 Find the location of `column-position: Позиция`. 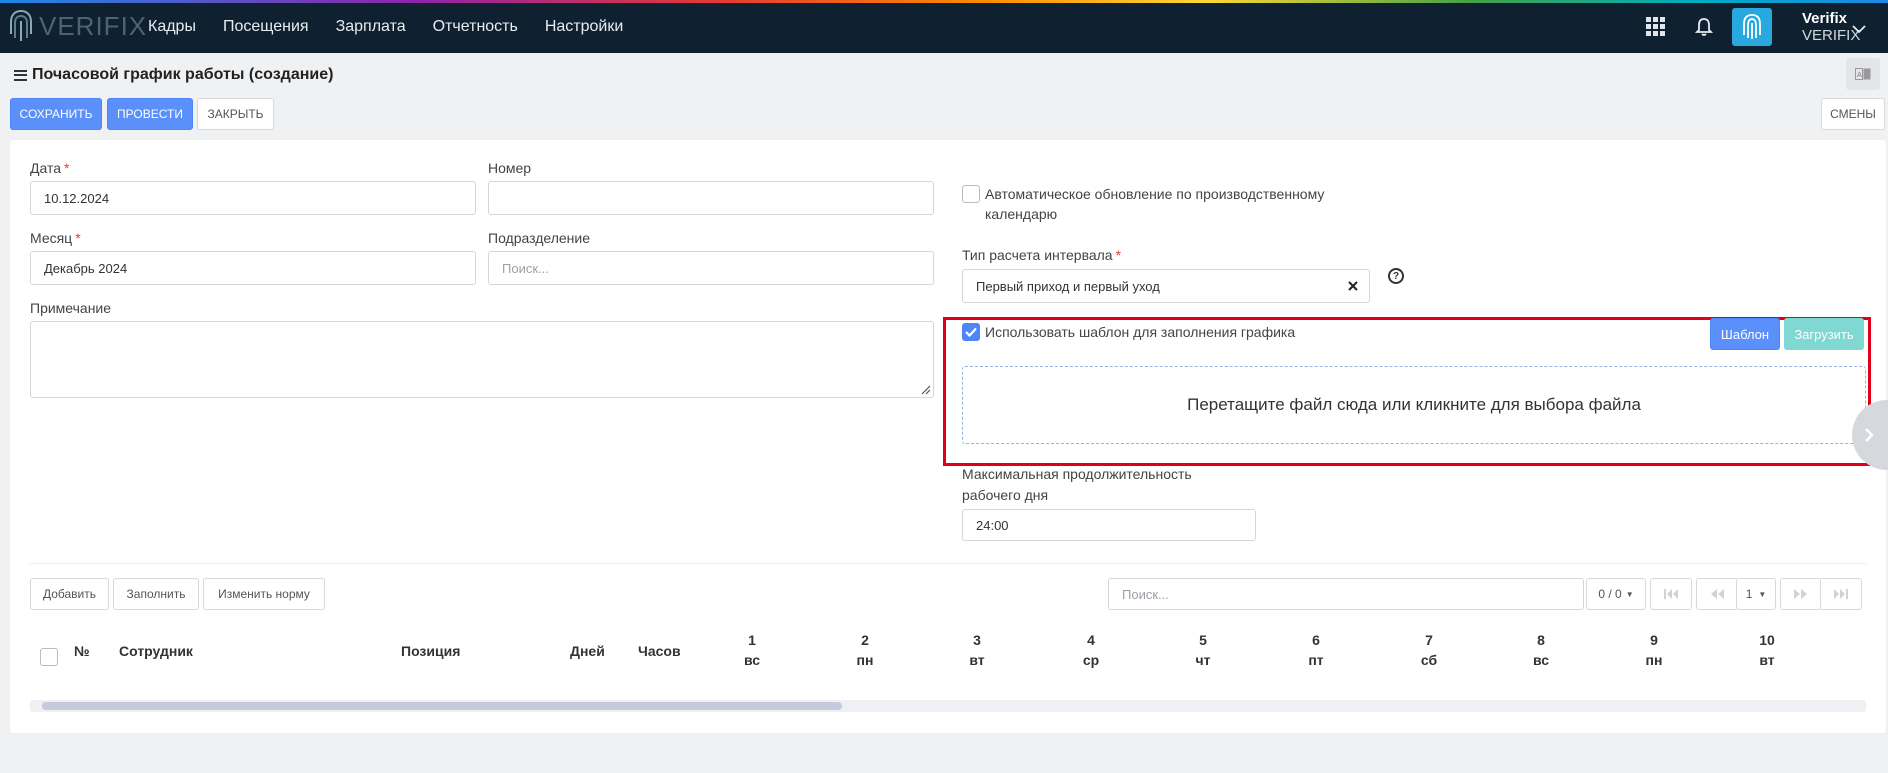

column-position: Позиция is located at coordinates (430, 651).